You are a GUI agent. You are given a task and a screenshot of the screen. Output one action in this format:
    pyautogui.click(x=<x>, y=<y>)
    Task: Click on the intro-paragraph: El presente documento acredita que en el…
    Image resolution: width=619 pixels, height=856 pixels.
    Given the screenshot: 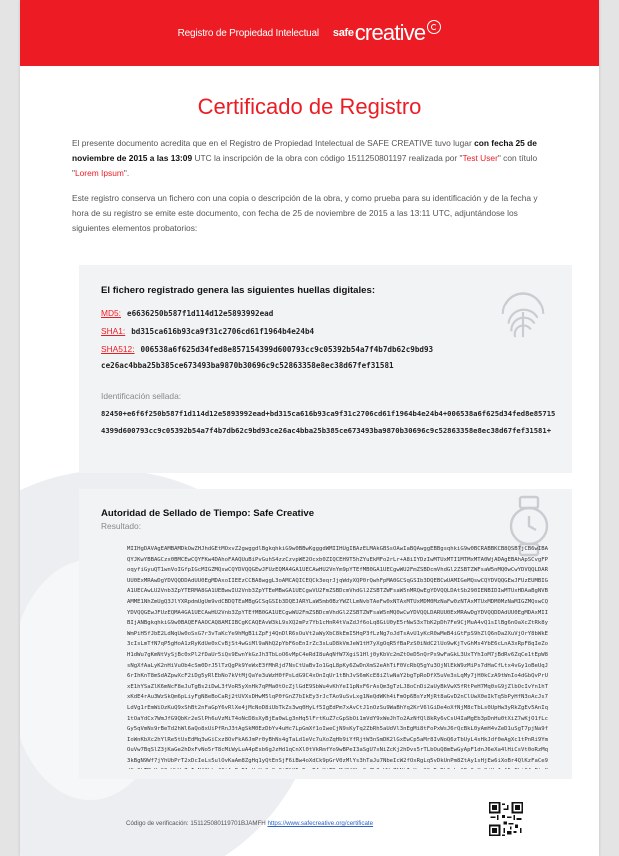 What is the action you would take?
    pyautogui.click(x=305, y=158)
    